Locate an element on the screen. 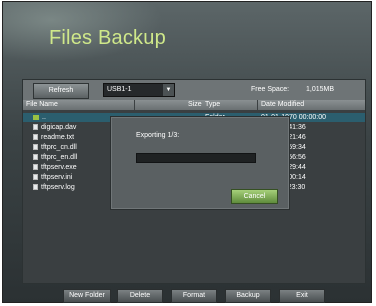  file-name: tftpserv.ini is located at coordinates (57, 177).